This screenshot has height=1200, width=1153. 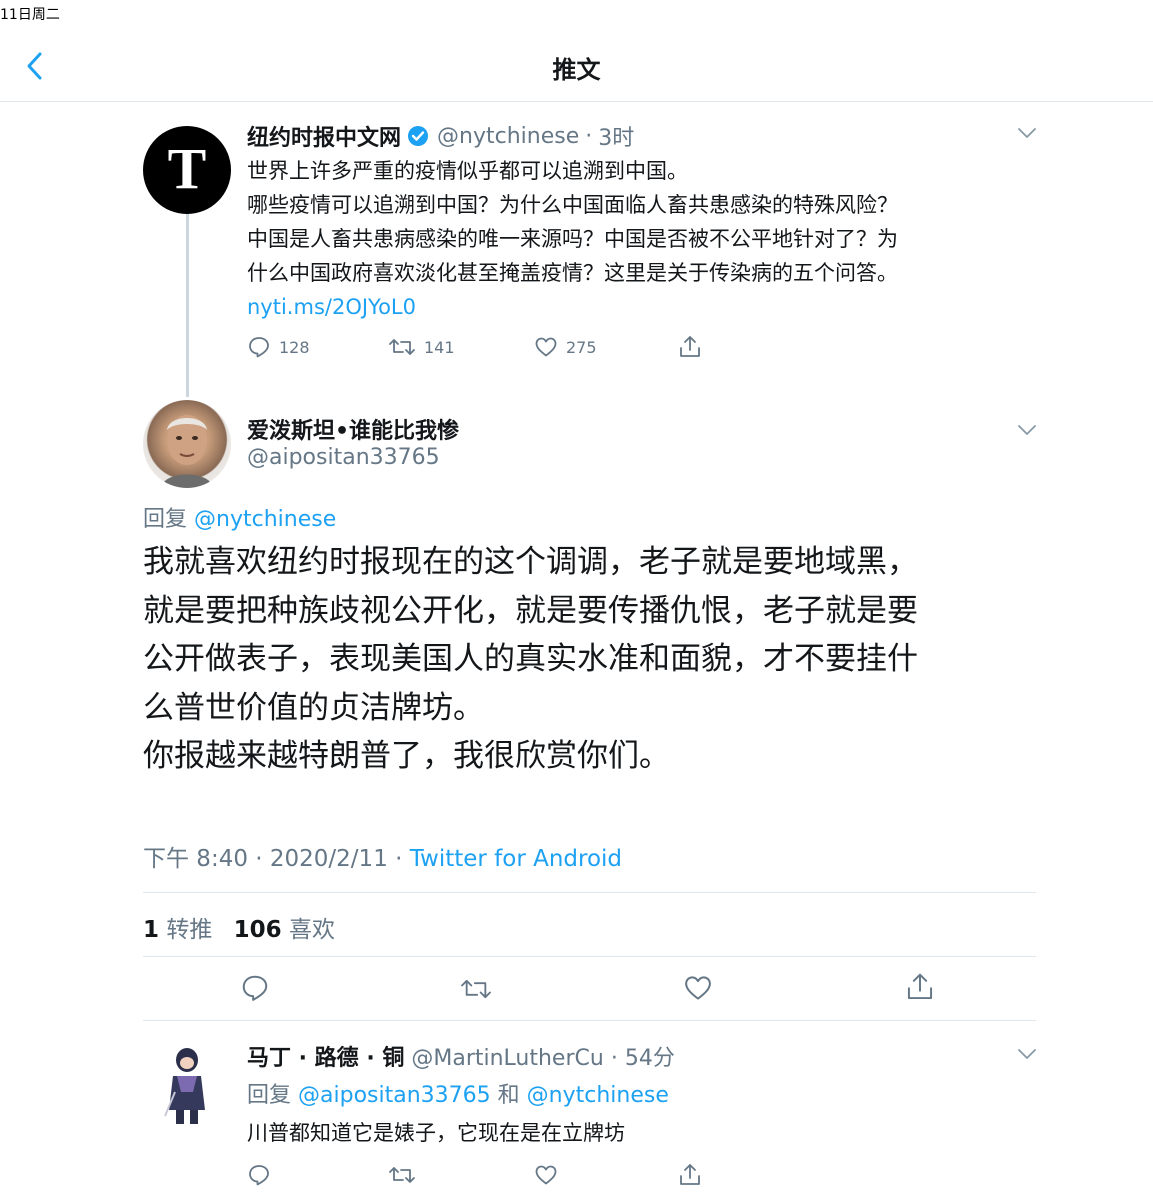 What do you see at coordinates (589, 1020) in the screenshot?
I see `actions-divider` at bounding box center [589, 1020].